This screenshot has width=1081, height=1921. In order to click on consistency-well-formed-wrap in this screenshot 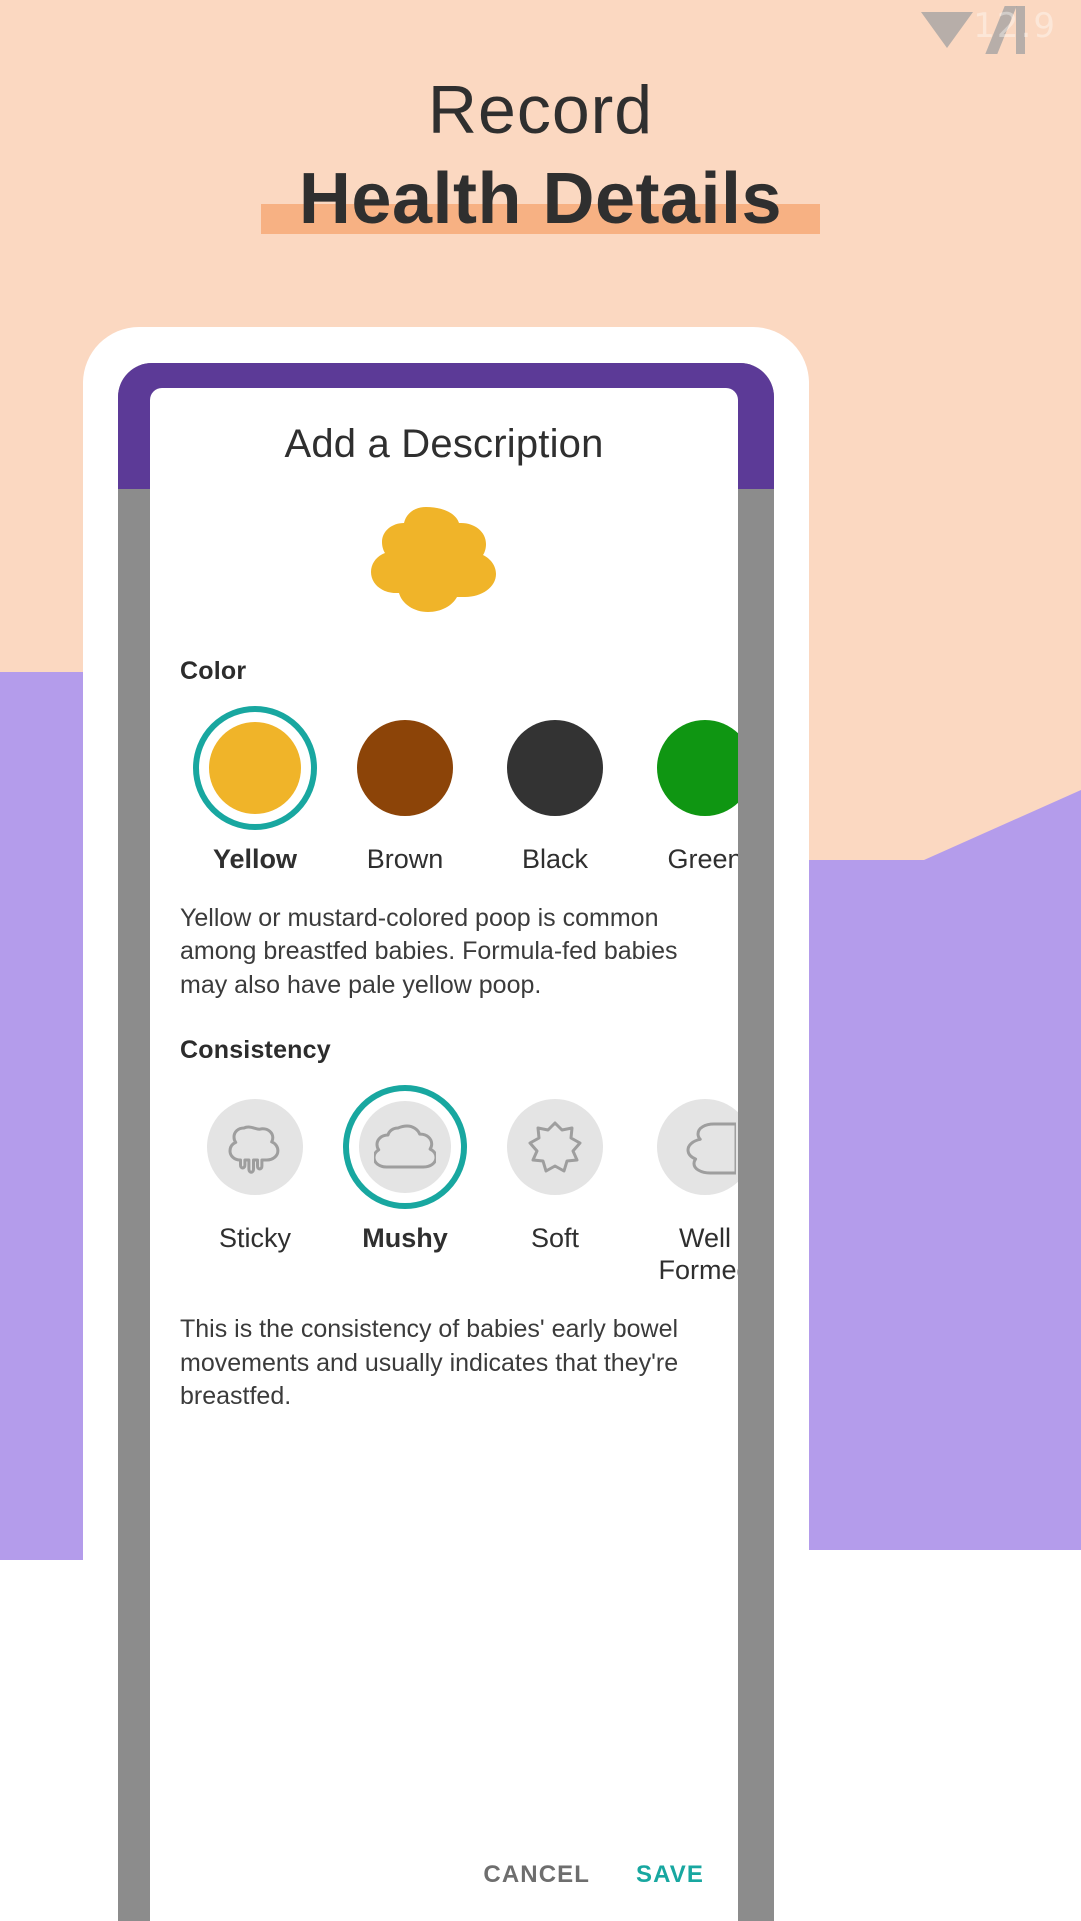, I will do `click(690, 1147)`.